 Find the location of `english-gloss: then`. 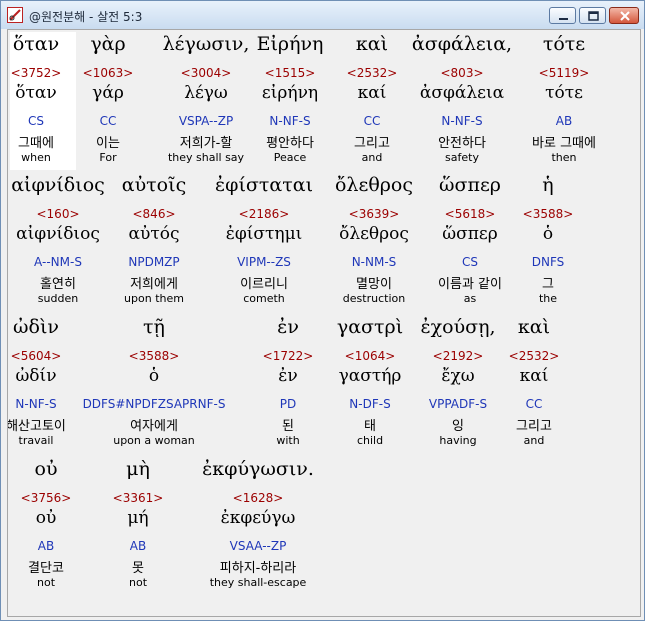

english-gloss: then is located at coordinates (564, 157).